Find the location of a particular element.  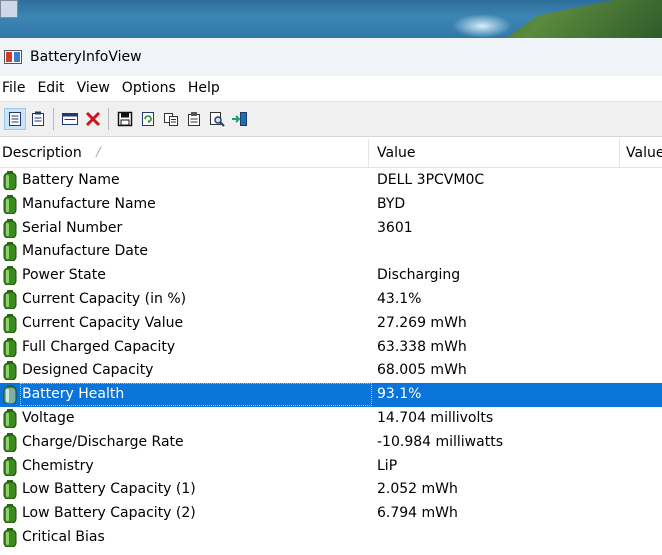

title-bar: BatteryInfoView is located at coordinates (331, 57).